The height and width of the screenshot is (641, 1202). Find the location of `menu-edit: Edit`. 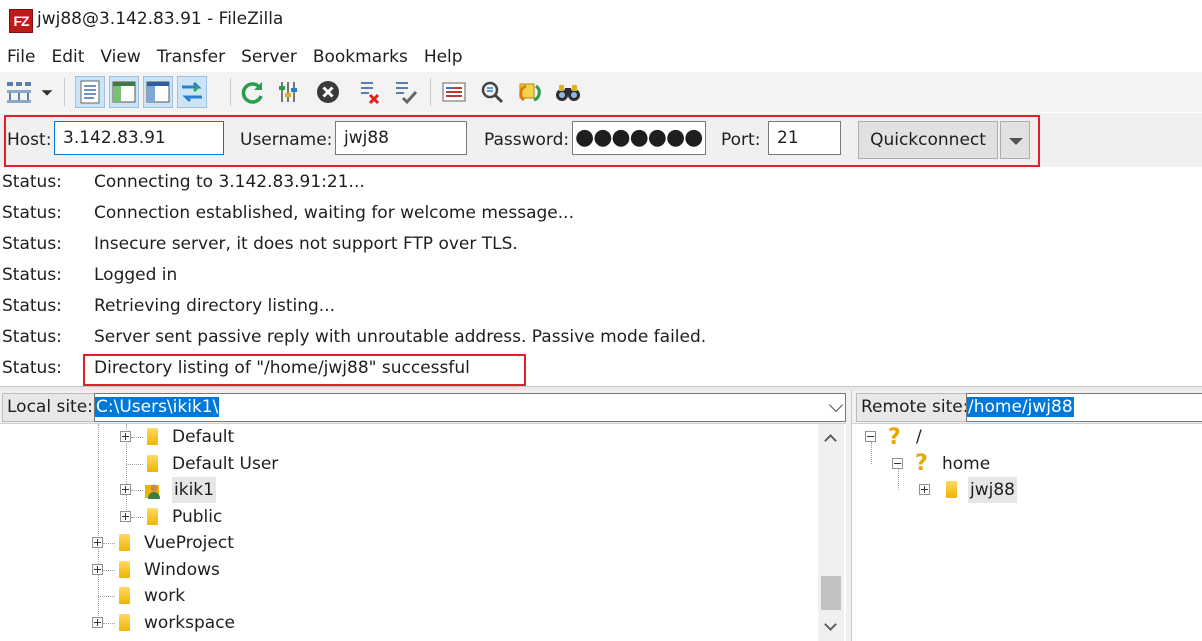

menu-edit: Edit is located at coordinates (67, 57).